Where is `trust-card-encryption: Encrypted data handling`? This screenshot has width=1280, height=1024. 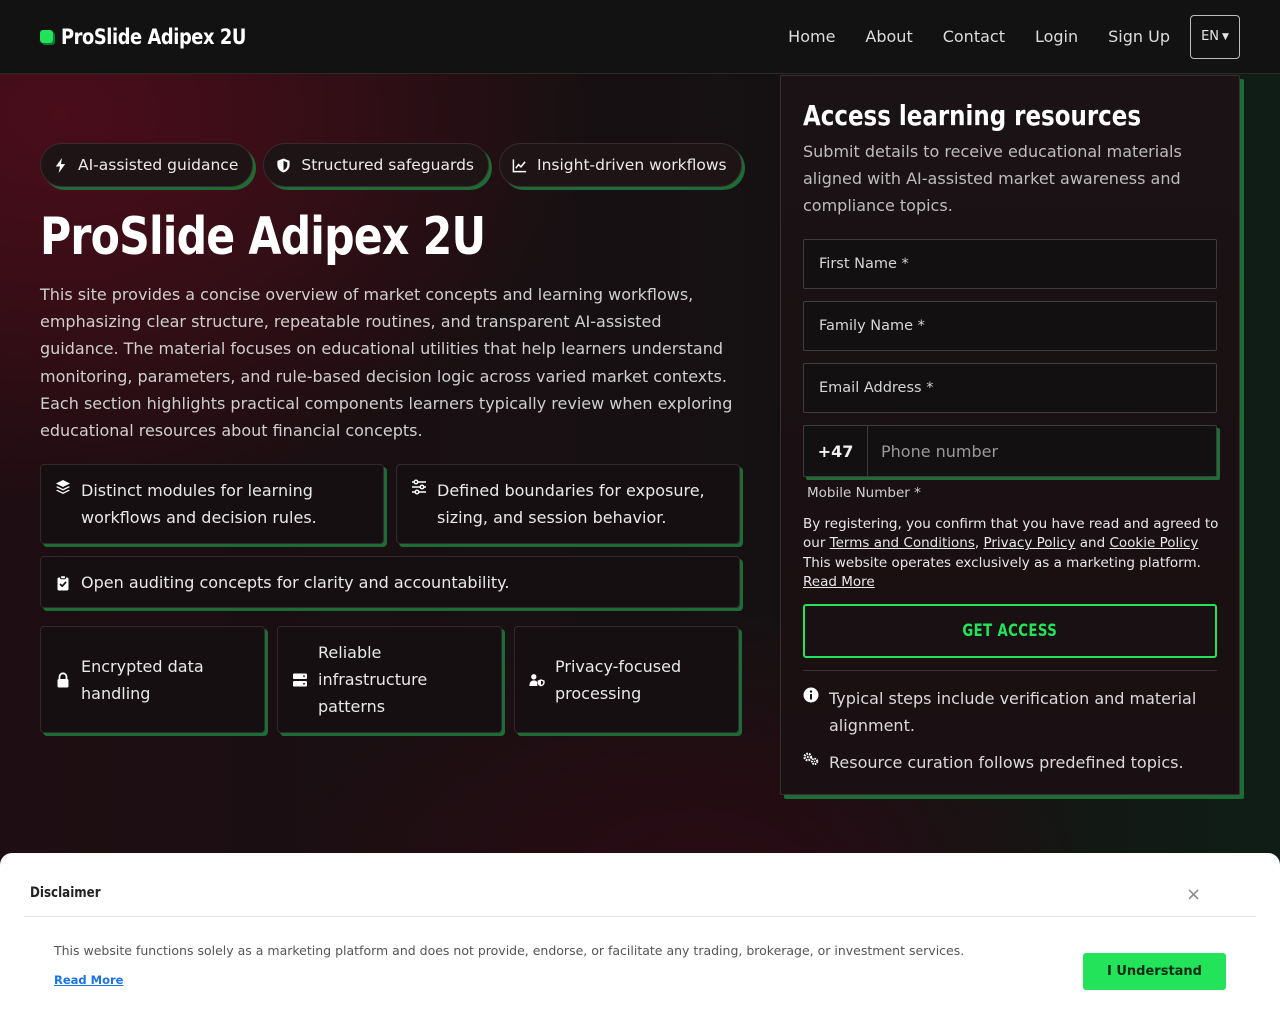 trust-card-encryption: Encrypted data handling is located at coordinates (152, 680).